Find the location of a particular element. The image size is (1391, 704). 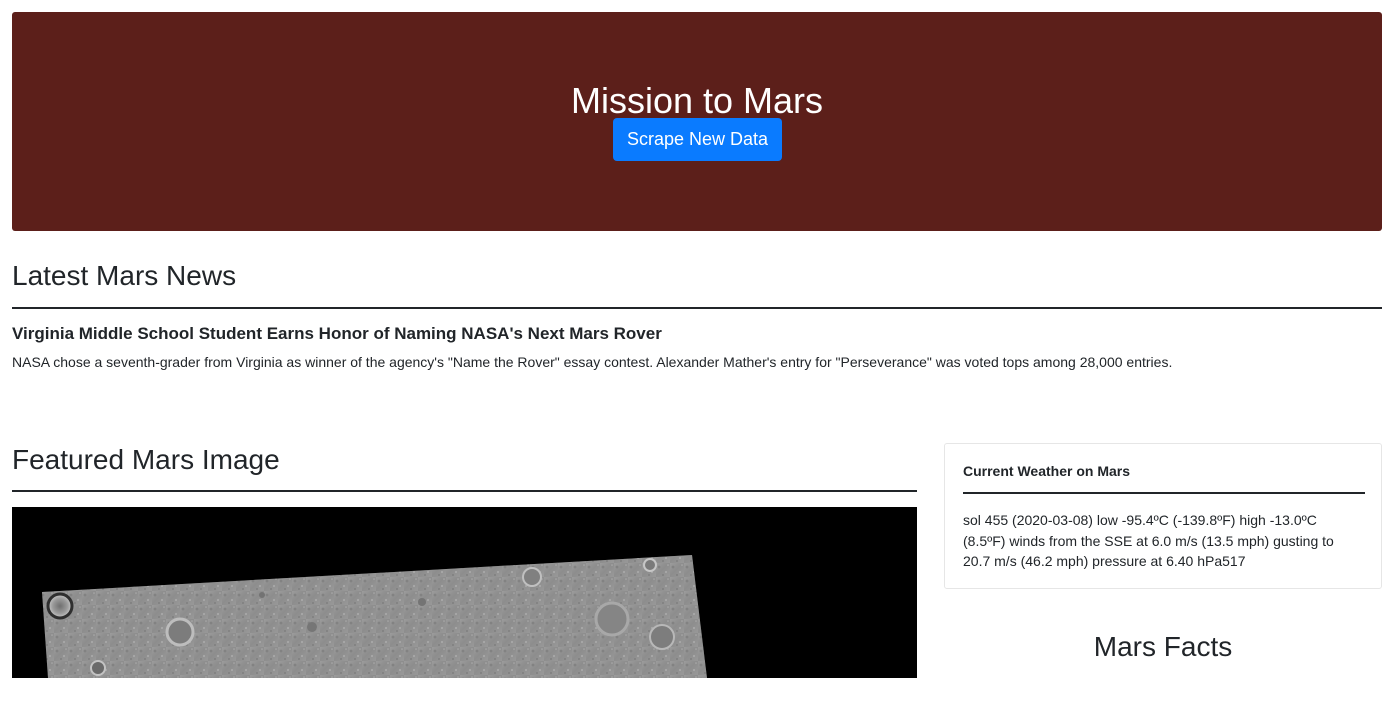

news-section-title: Latest Mars News is located at coordinates (124, 275).